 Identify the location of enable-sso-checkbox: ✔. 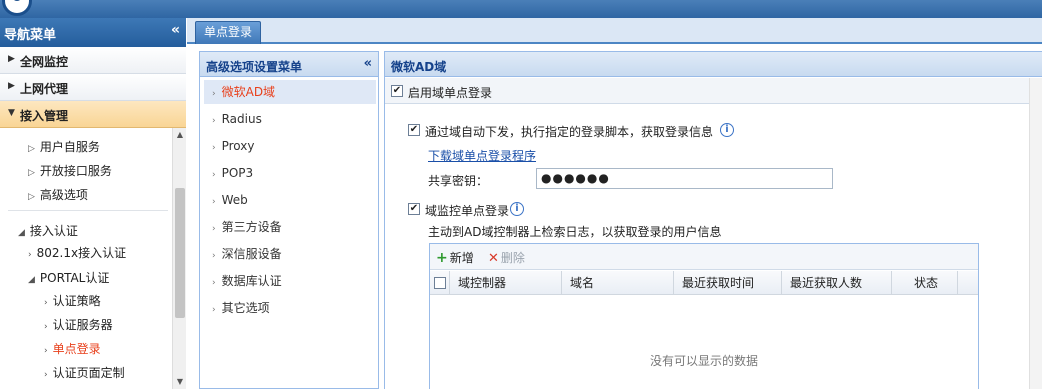
(397, 91).